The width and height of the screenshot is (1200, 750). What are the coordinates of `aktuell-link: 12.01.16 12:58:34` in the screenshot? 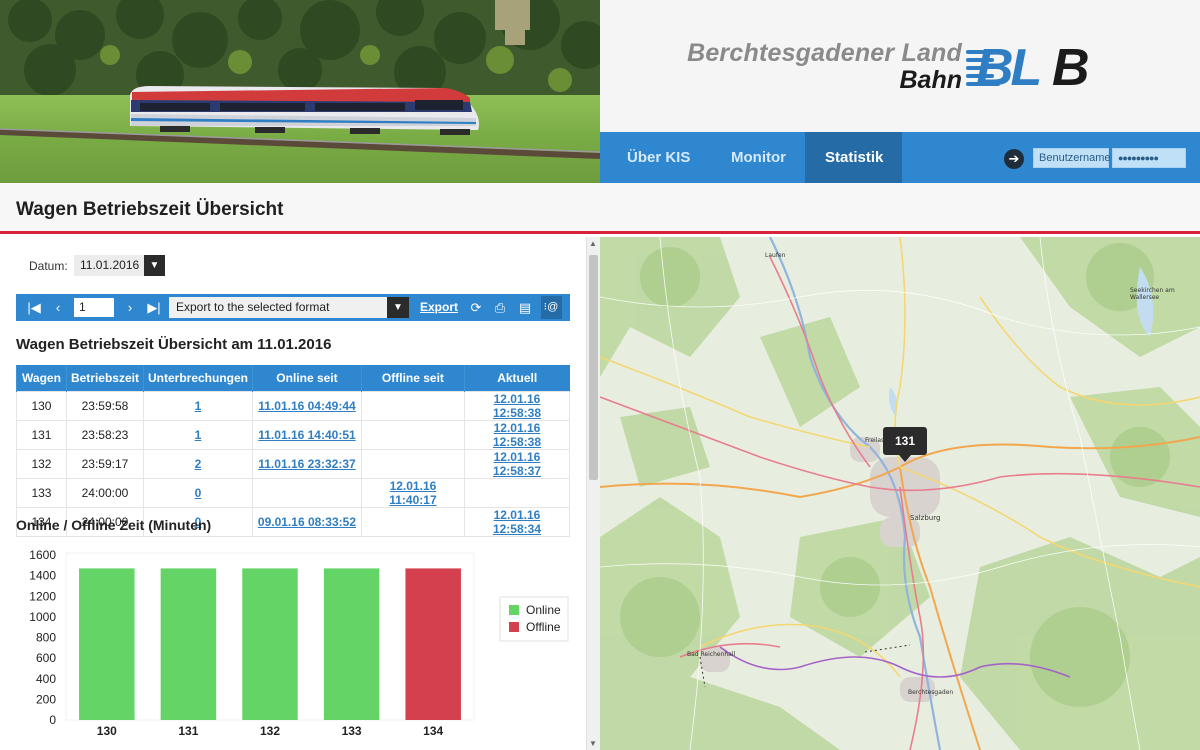 It's located at (517, 522).